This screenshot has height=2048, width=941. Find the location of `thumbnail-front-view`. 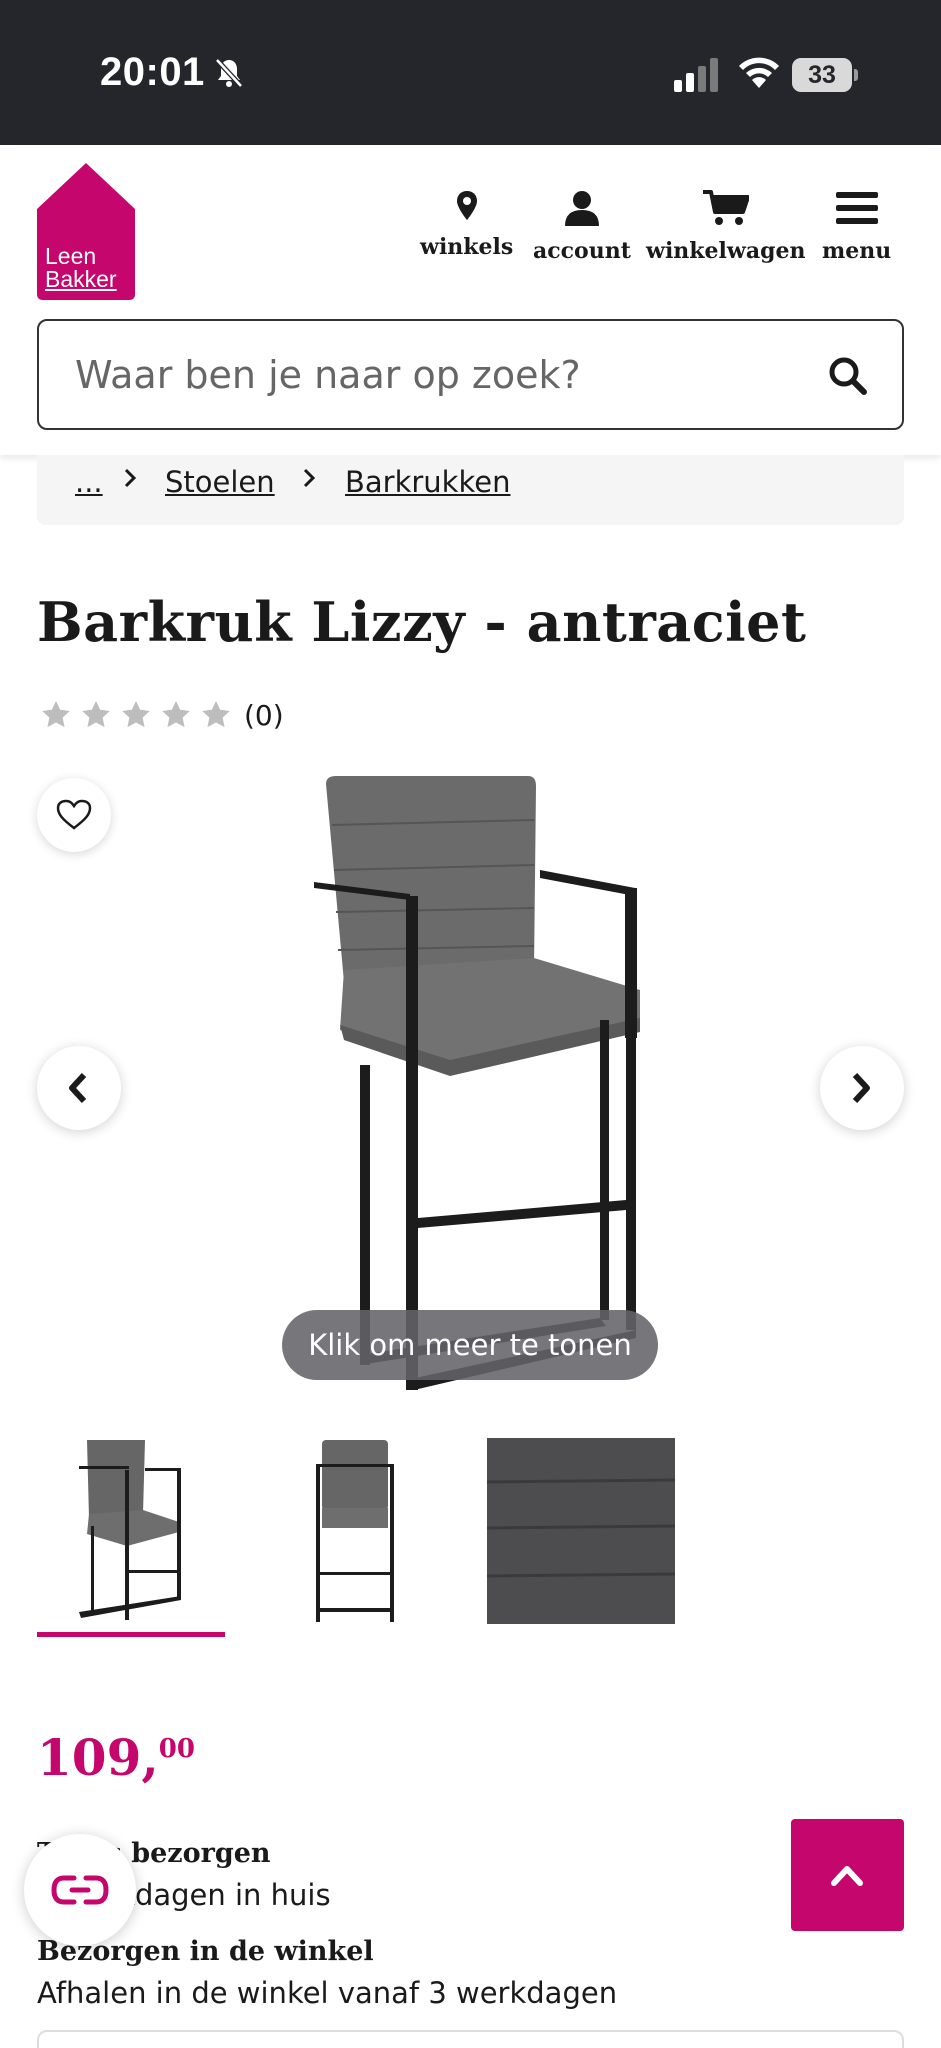

thumbnail-front-view is located at coordinates (355, 1531).